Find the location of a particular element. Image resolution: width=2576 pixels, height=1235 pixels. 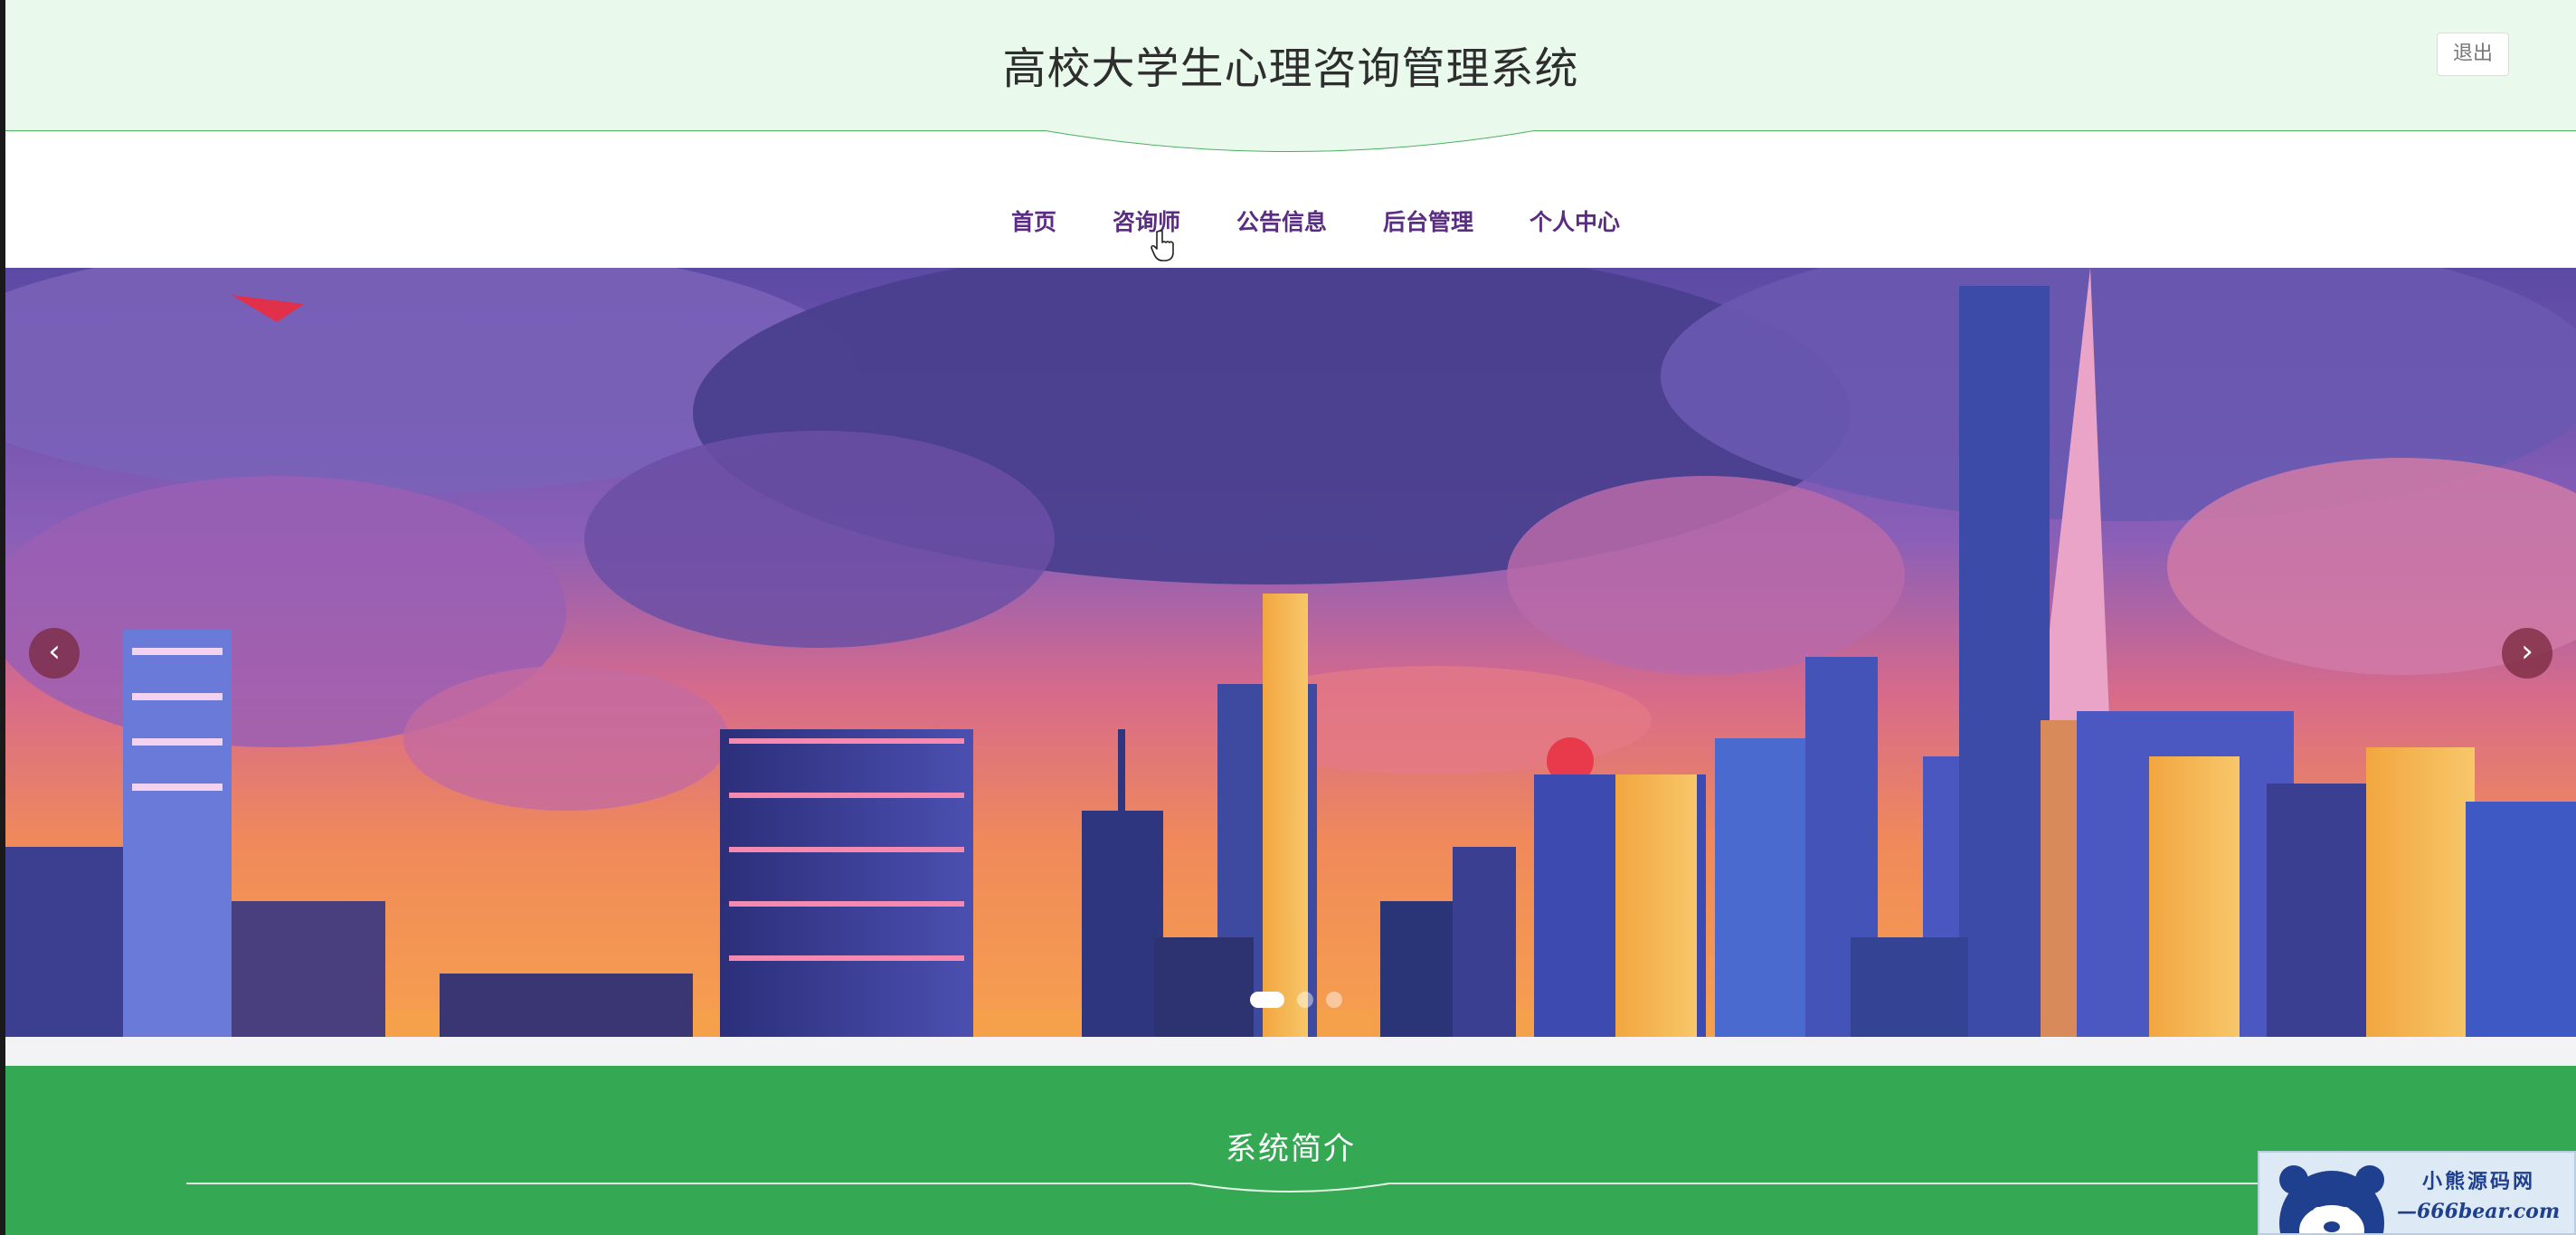

nav-item-home: 首页 is located at coordinates (1030, 243).